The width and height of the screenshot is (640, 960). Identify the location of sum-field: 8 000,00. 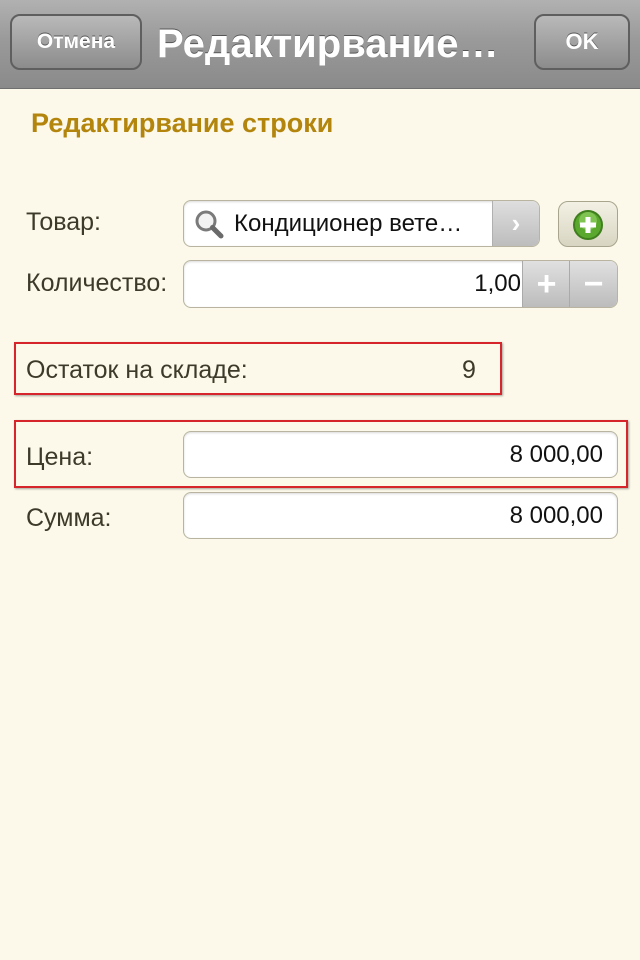
(400, 515).